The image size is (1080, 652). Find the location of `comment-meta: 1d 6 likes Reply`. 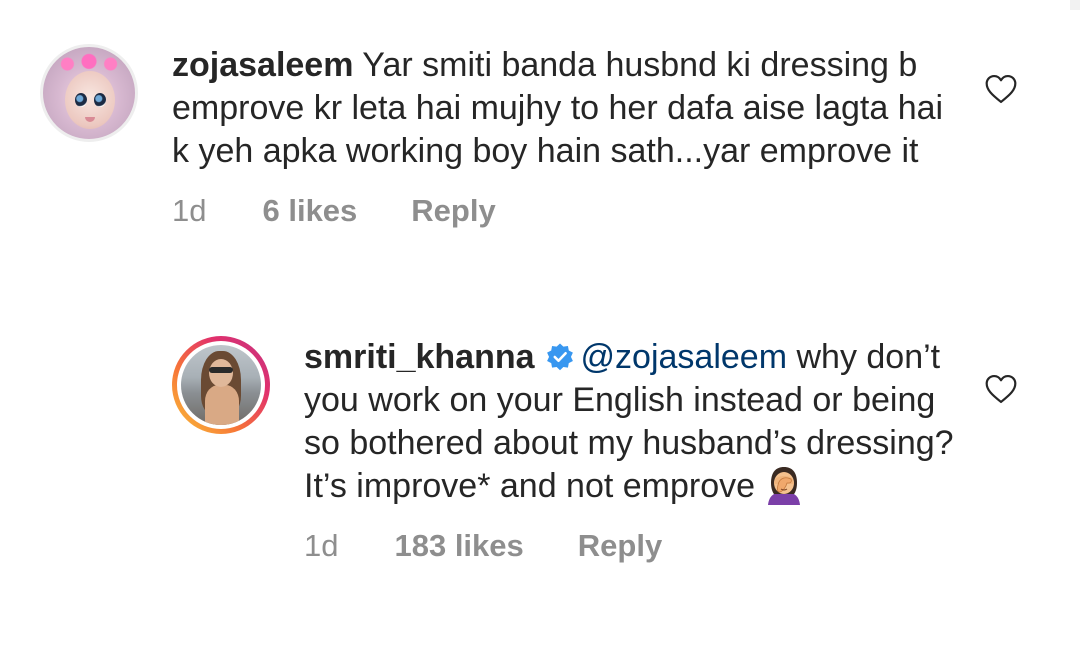

comment-meta: 1d 6 likes Reply is located at coordinates (566, 211).